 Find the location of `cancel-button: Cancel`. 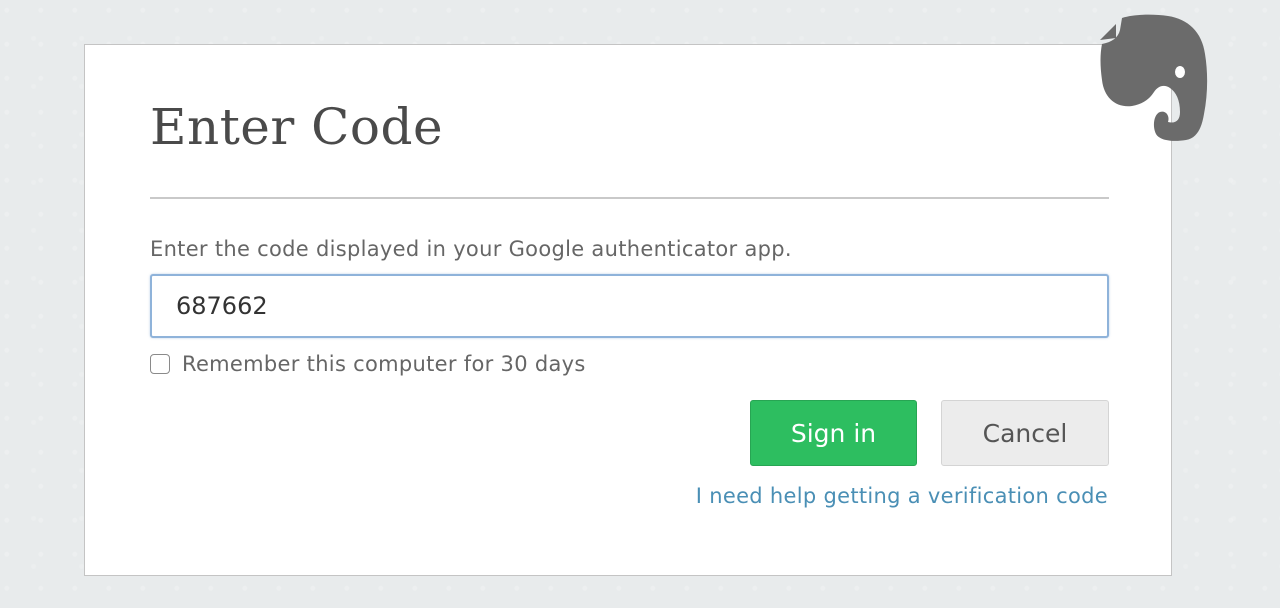

cancel-button: Cancel is located at coordinates (1025, 433).